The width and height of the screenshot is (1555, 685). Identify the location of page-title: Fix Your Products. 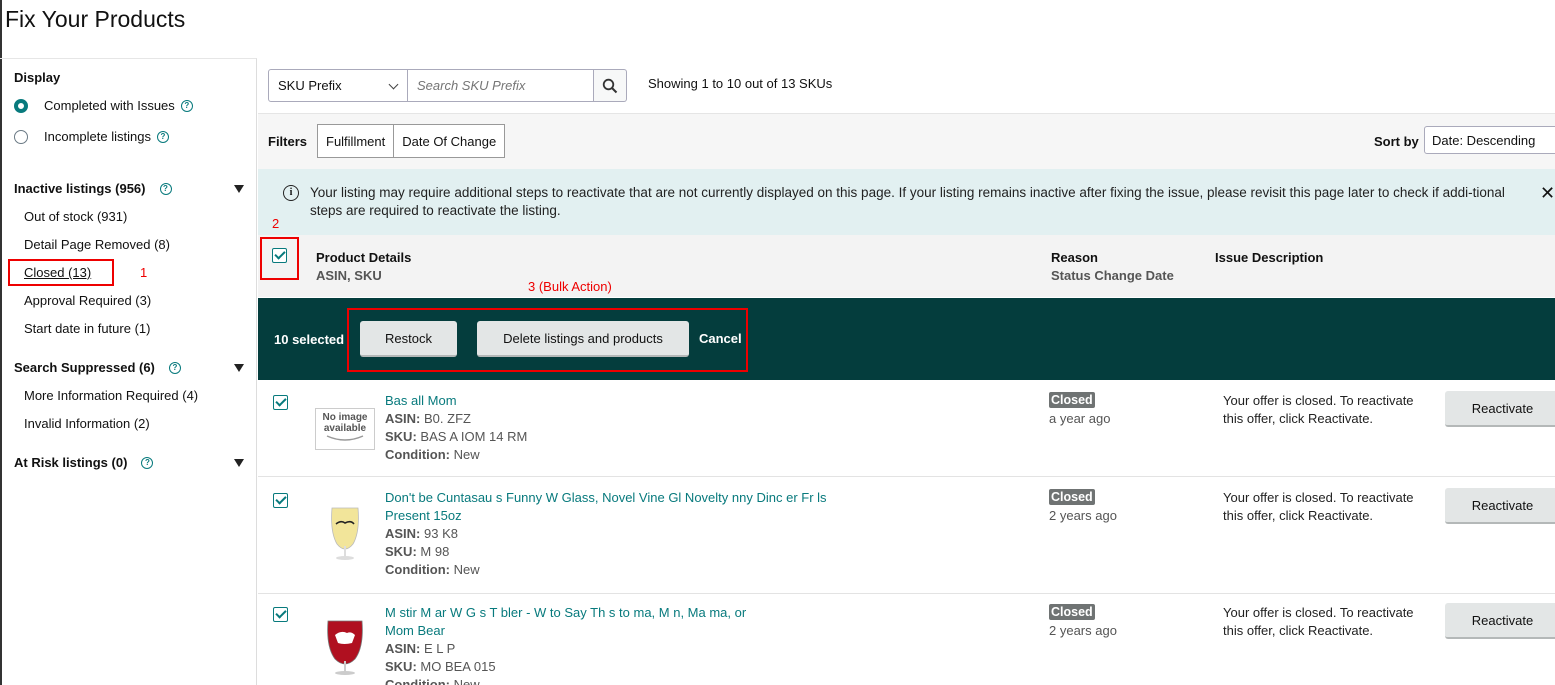
(95, 19).